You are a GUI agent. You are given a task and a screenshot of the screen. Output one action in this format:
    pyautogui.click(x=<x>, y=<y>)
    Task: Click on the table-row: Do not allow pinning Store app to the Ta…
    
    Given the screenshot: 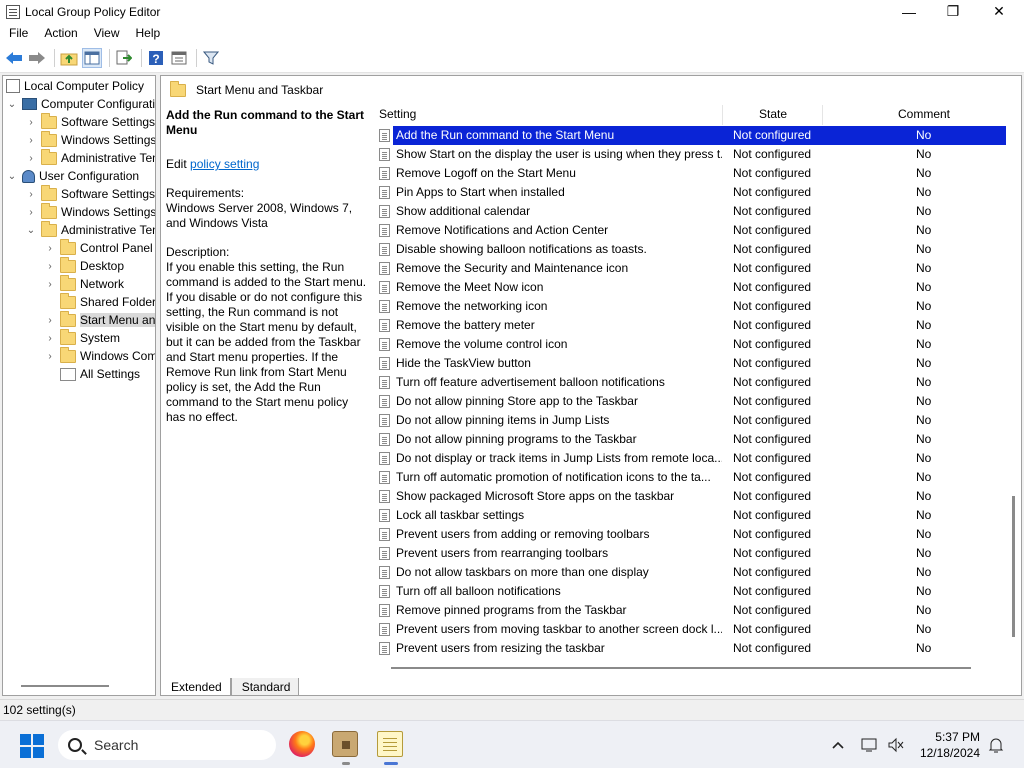 What is the action you would take?
    pyautogui.click(x=690, y=401)
    